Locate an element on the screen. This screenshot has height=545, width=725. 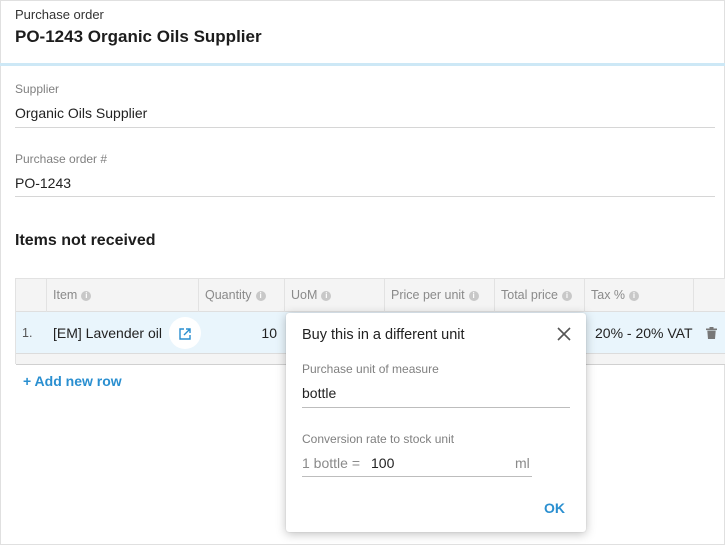
column-header-price-per-unit: Price per unit i is located at coordinates (440, 295).